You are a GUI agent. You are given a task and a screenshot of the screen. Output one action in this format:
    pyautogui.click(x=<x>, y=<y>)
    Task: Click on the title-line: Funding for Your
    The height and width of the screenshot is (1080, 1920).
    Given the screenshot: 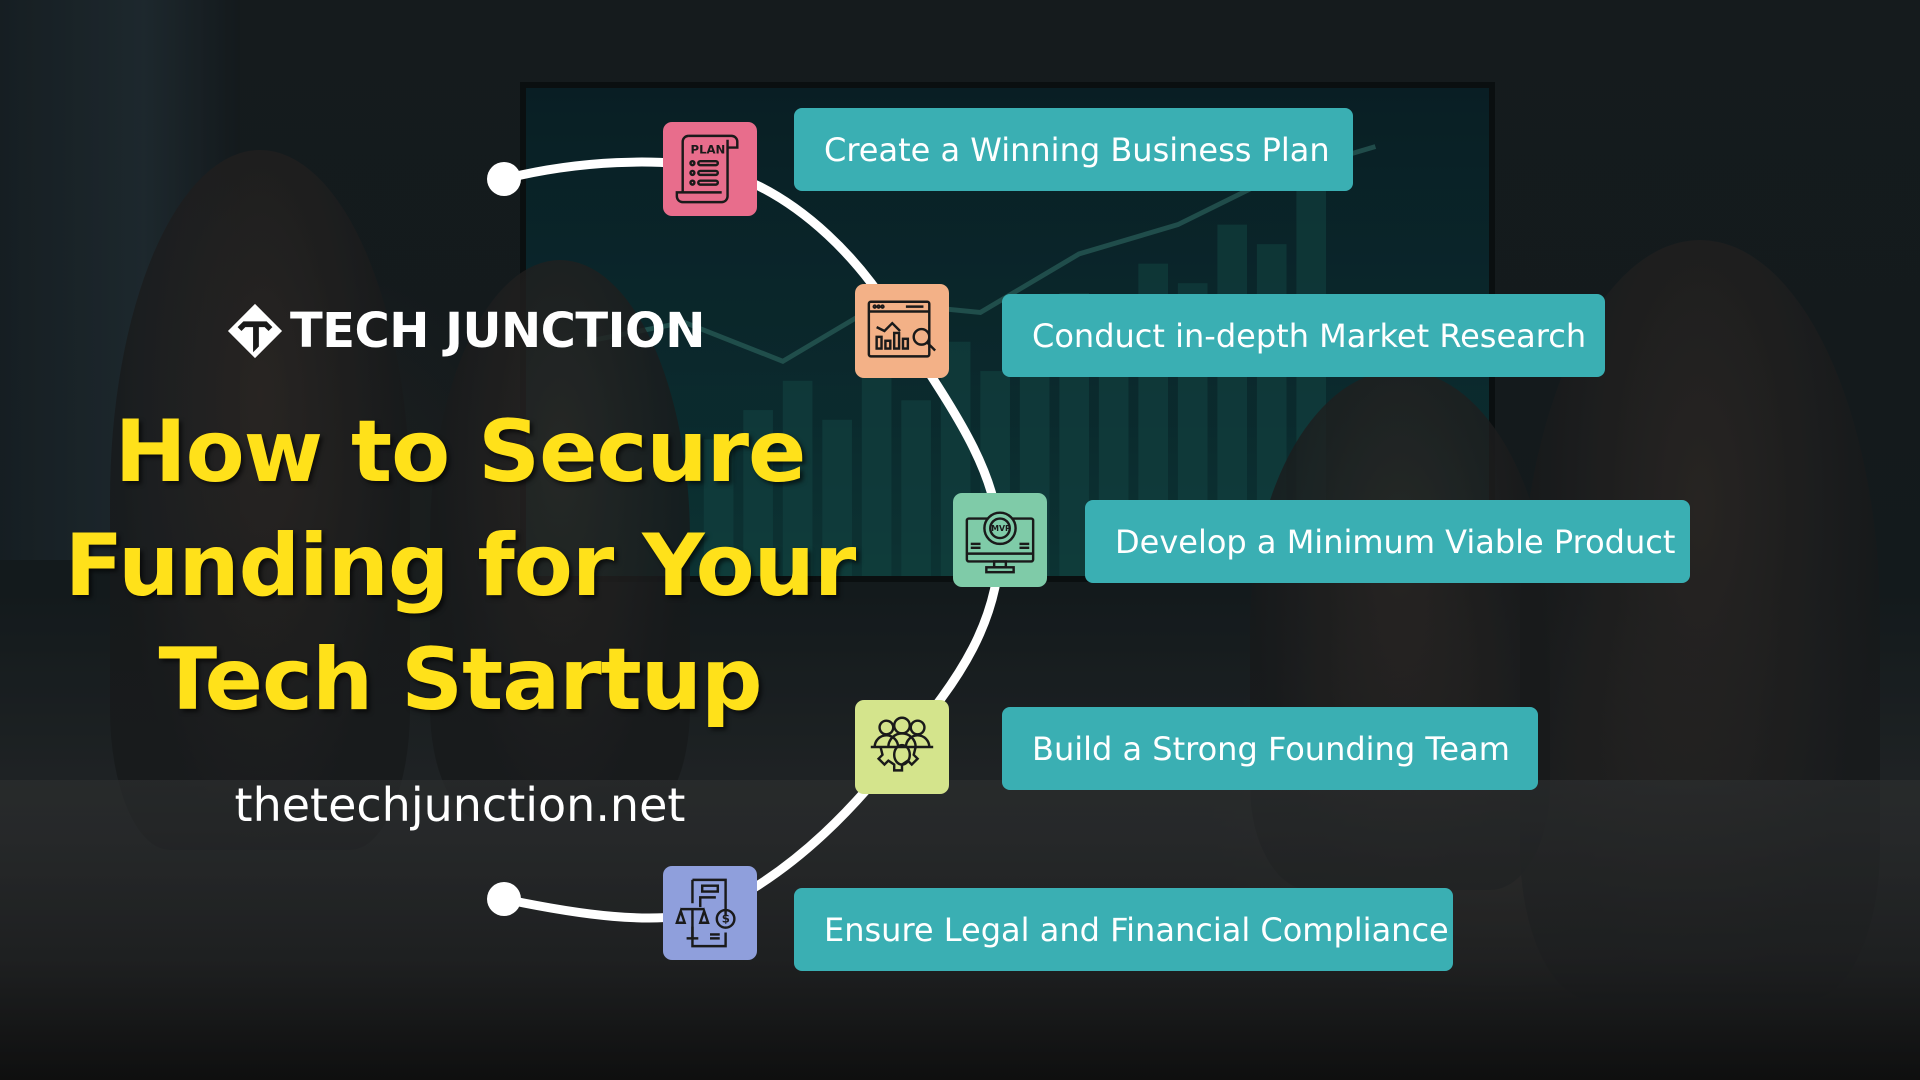 What is the action you would take?
    pyautogui.click(x=460, y=566)
    